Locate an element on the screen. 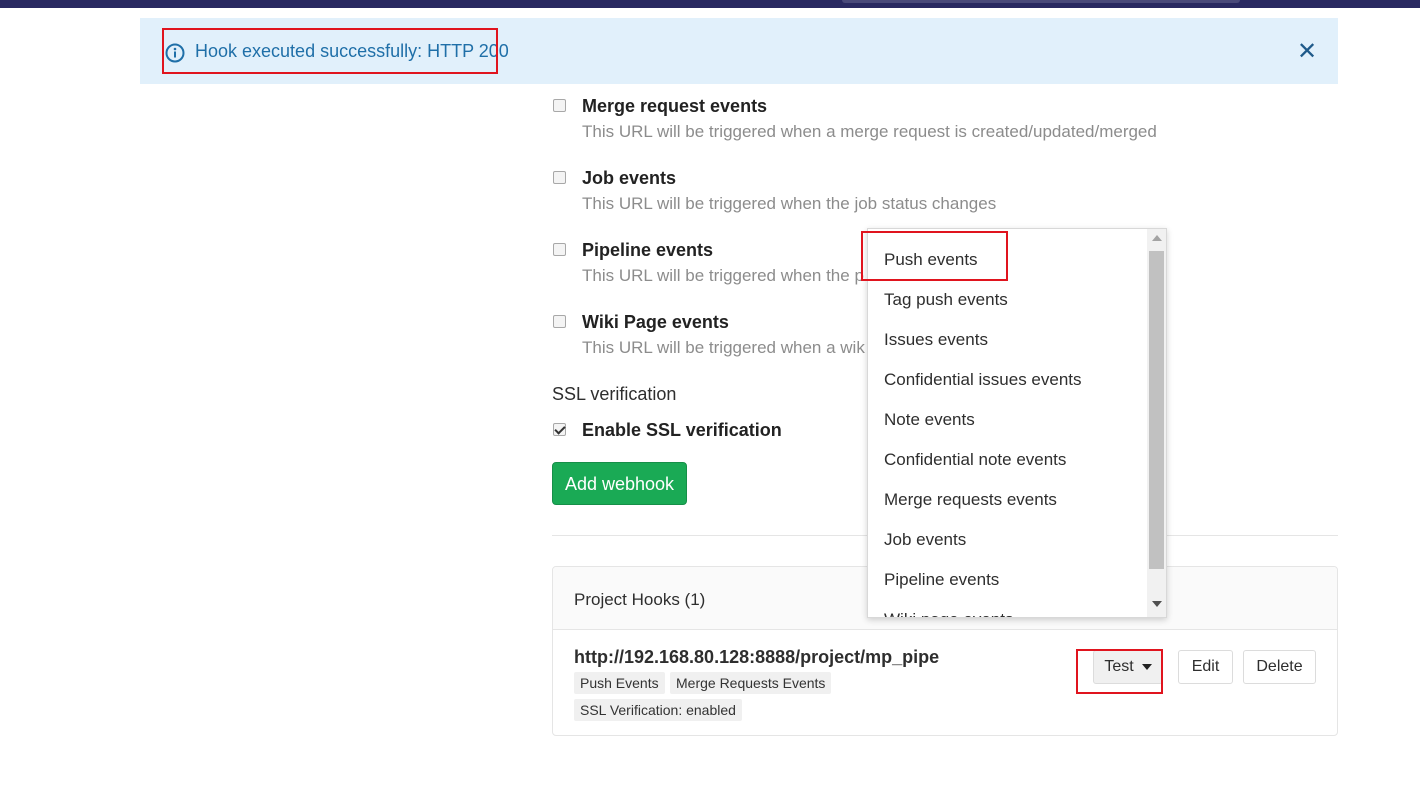 The height and width of the screenshot is (800, 1420). panel-title: Project Hooks (1) is located at coordinates (640, 599).